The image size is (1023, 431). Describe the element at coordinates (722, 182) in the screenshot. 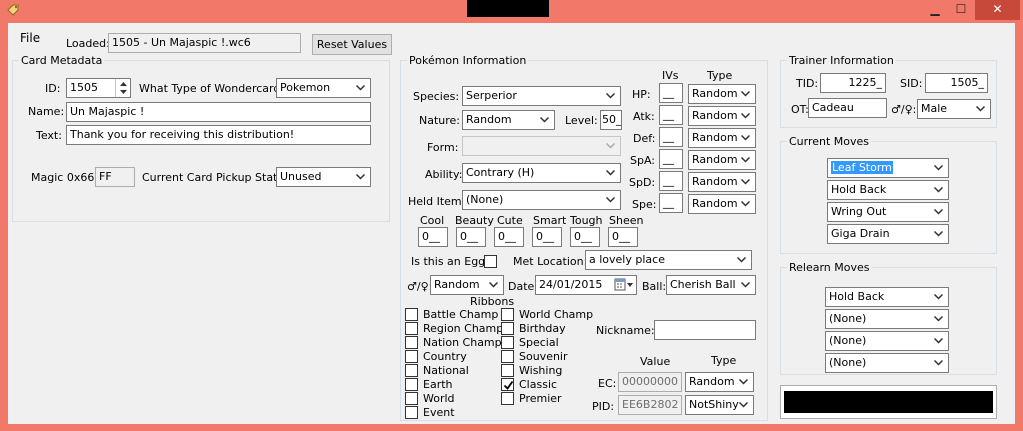

I see `iv-type-dropdown-spd: Random` at that location.